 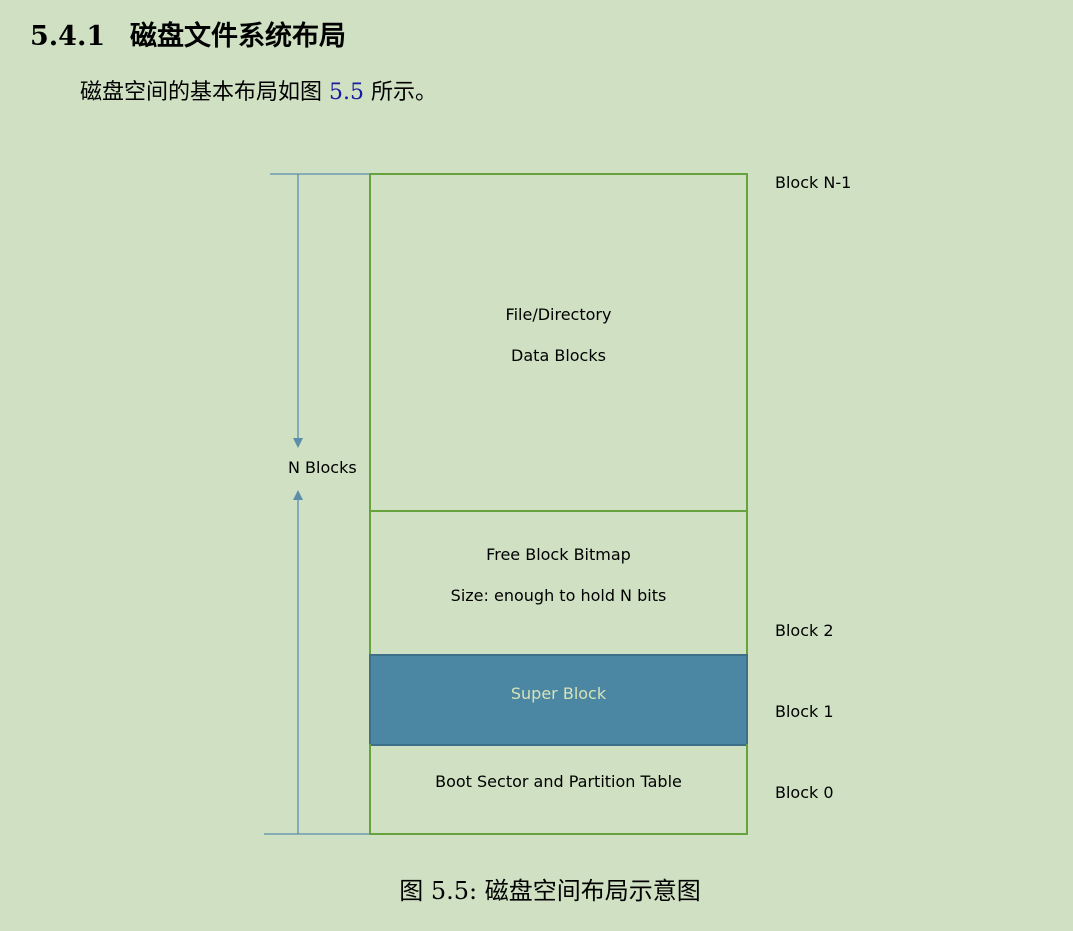 I want to click on up-arrow-head-icon, so click(x=298, y=495).